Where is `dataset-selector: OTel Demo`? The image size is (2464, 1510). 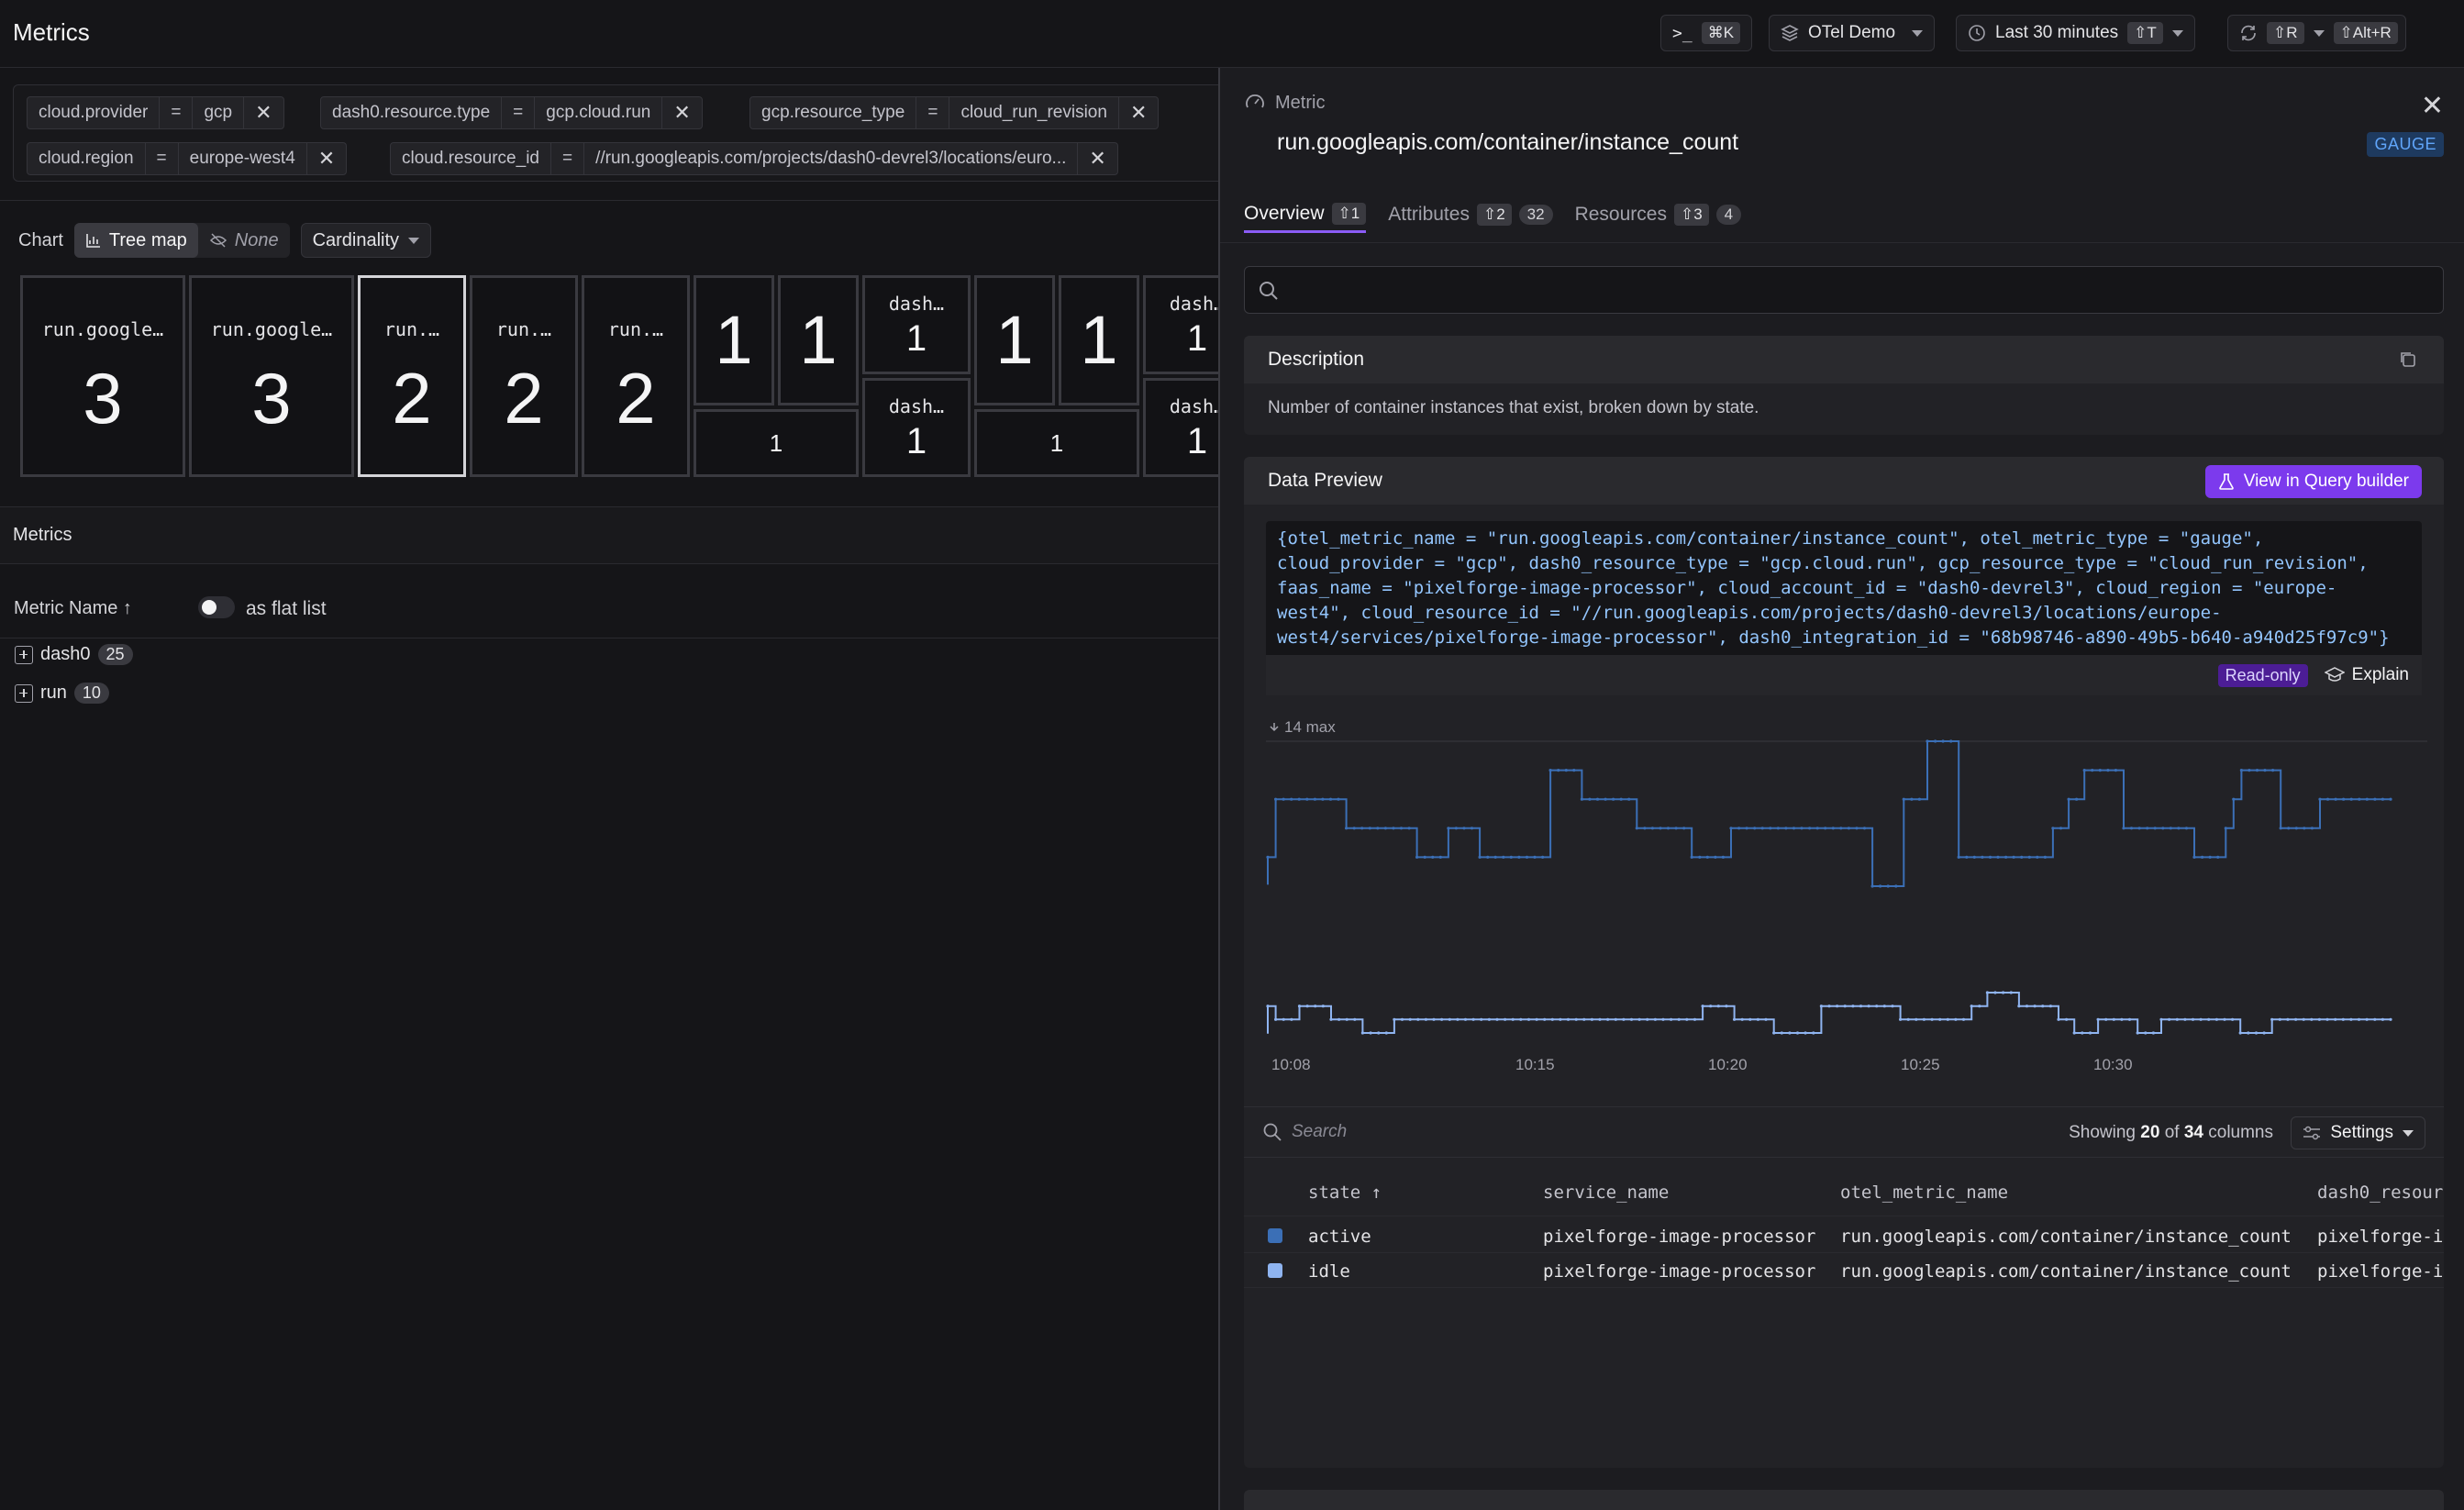
dataset-selector: OTel Demo is located at coordinates (1852, 33).